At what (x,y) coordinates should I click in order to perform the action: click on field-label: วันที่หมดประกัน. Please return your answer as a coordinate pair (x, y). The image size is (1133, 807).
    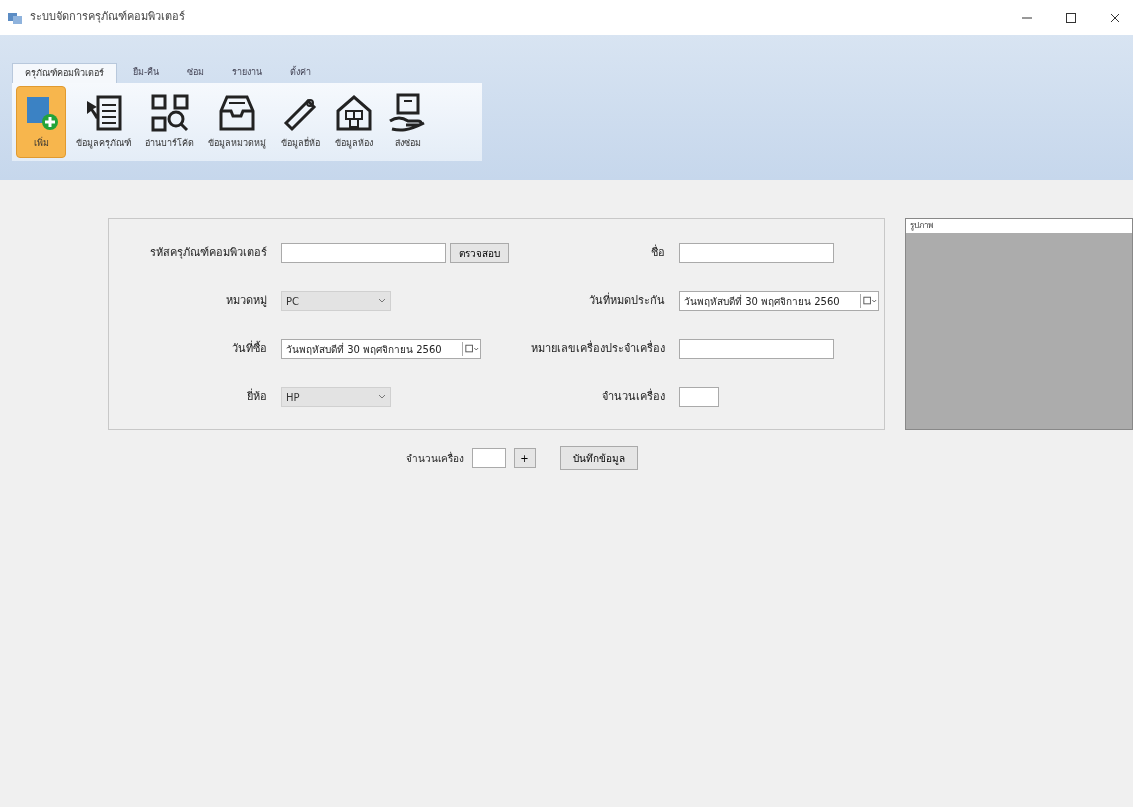
    Looking at the image, I should click on (627, 300).